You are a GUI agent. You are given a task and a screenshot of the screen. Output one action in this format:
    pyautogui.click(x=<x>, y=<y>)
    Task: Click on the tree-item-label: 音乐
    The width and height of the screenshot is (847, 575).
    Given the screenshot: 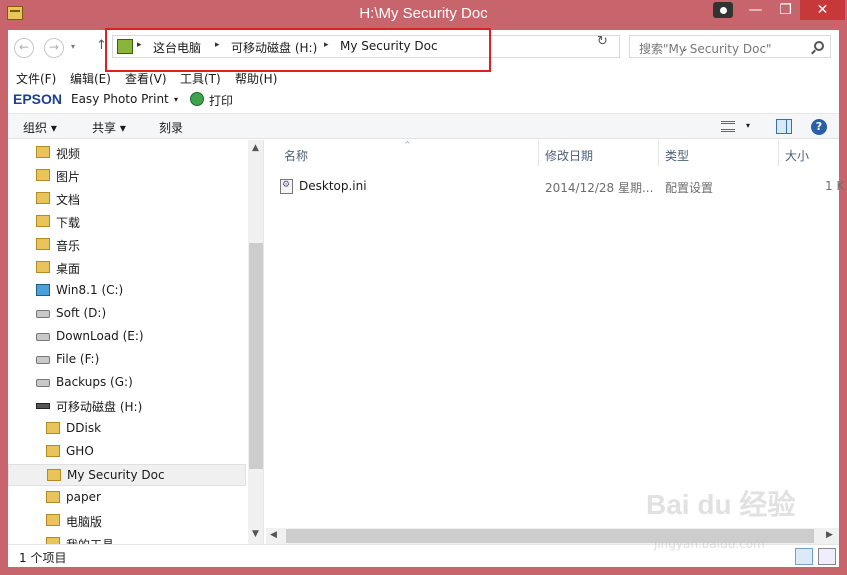 What is the action you would take?
    pyautogui.click(x=68, y=246)
    